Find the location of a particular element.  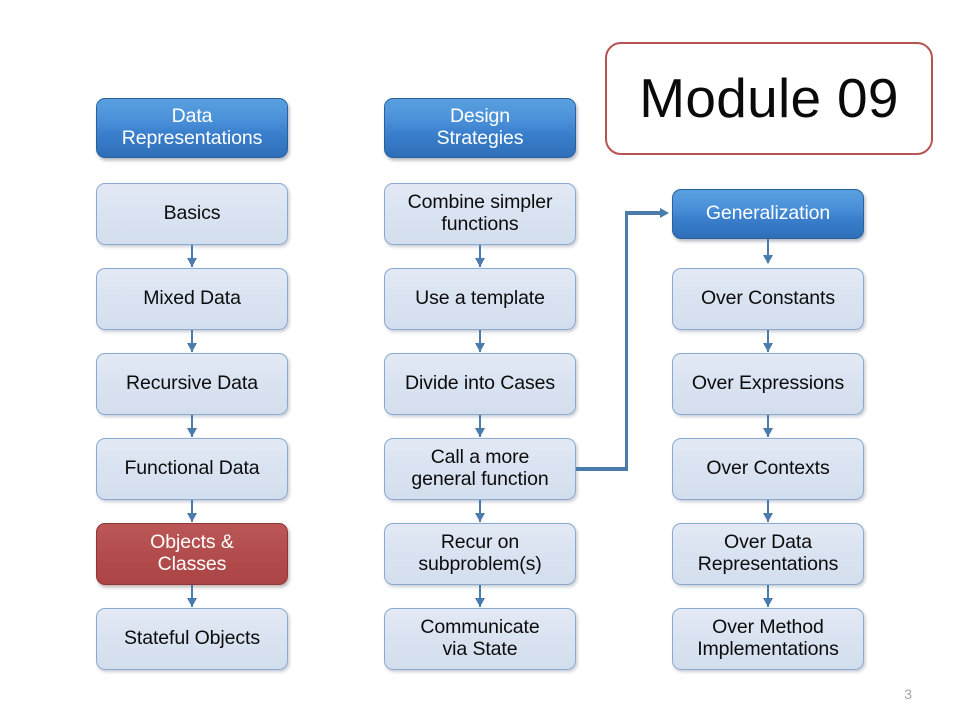

node-over-expressions: Over Expressions is located at coordinates (768, 384).